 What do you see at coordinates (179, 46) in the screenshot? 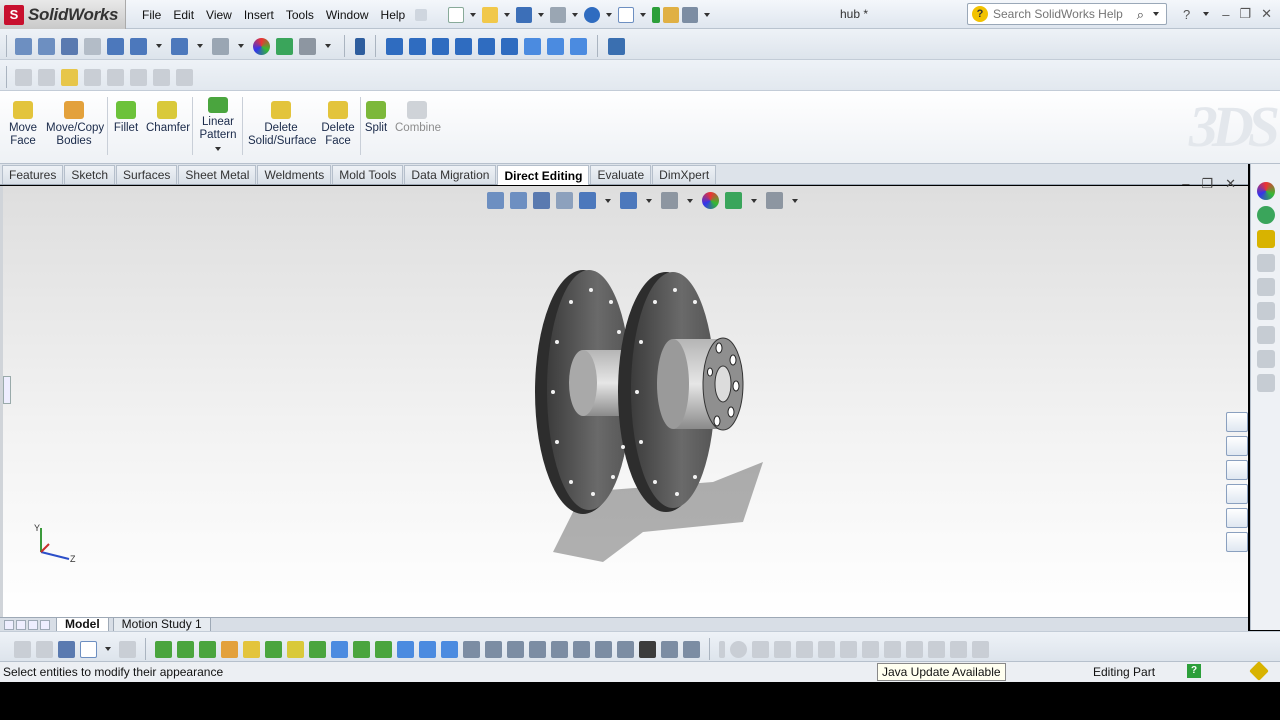
I see `hide-show-items-icon` at bounding box center [179, 46].